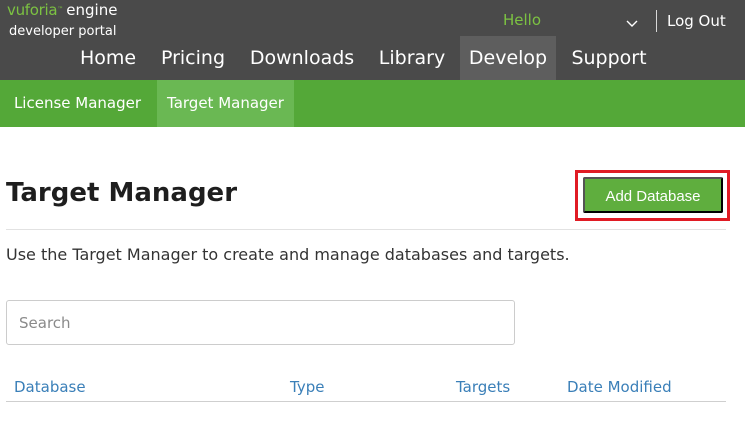  What do you see at coordinates (619, 387) in the screenshot?
I see `column-header-date-modified: Date Modified` at bounding box center [619, 387].